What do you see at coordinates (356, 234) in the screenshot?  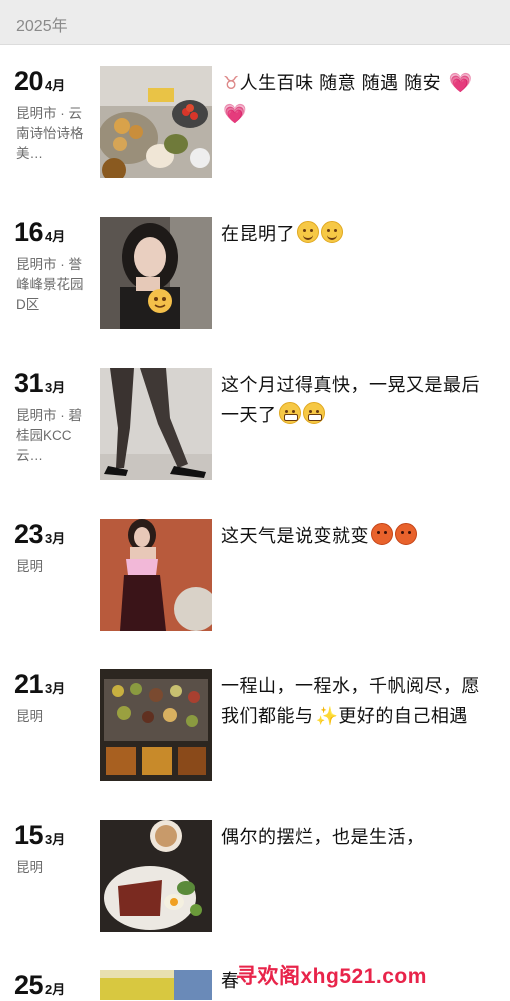 I see `post-caption: 在昆明了` at bounding box center [356, 234].